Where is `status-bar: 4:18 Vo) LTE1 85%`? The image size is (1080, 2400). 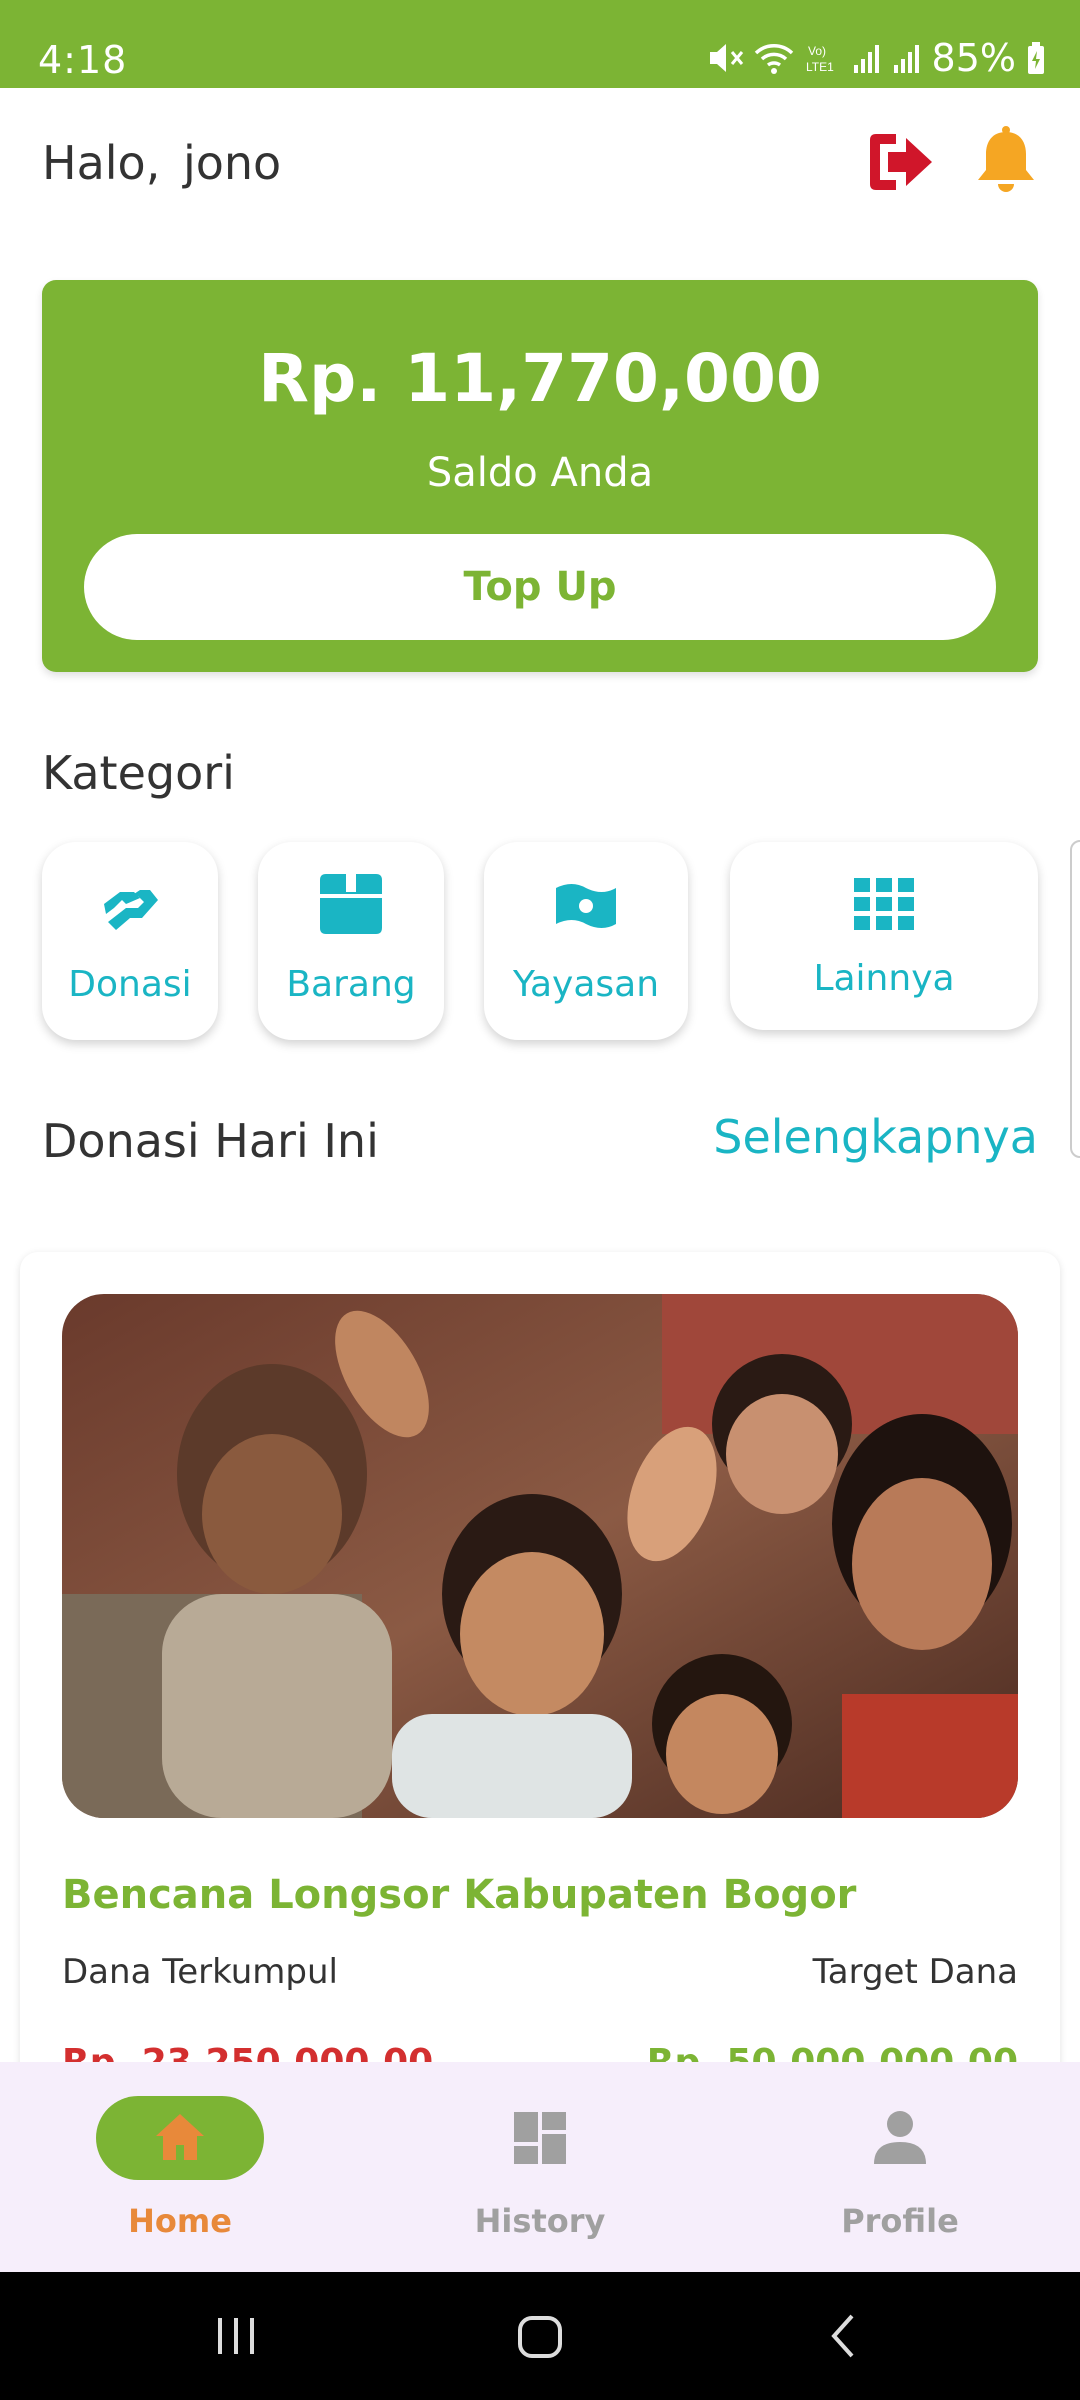
status-bar: 4:18 Vo) LTE1 85% is located at coordinates (540, 44).